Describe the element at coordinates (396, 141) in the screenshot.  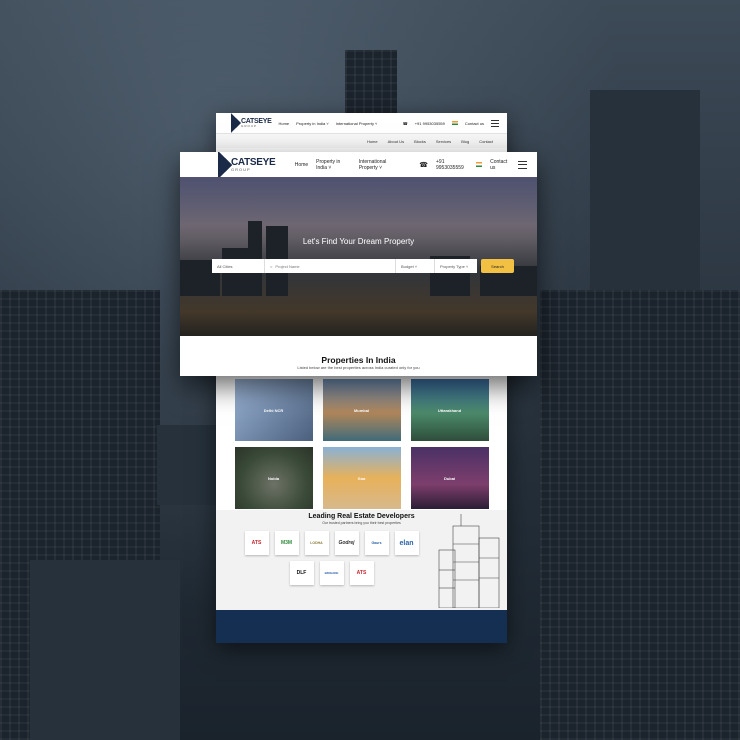
I see `subnav-item: About Us` at that location.